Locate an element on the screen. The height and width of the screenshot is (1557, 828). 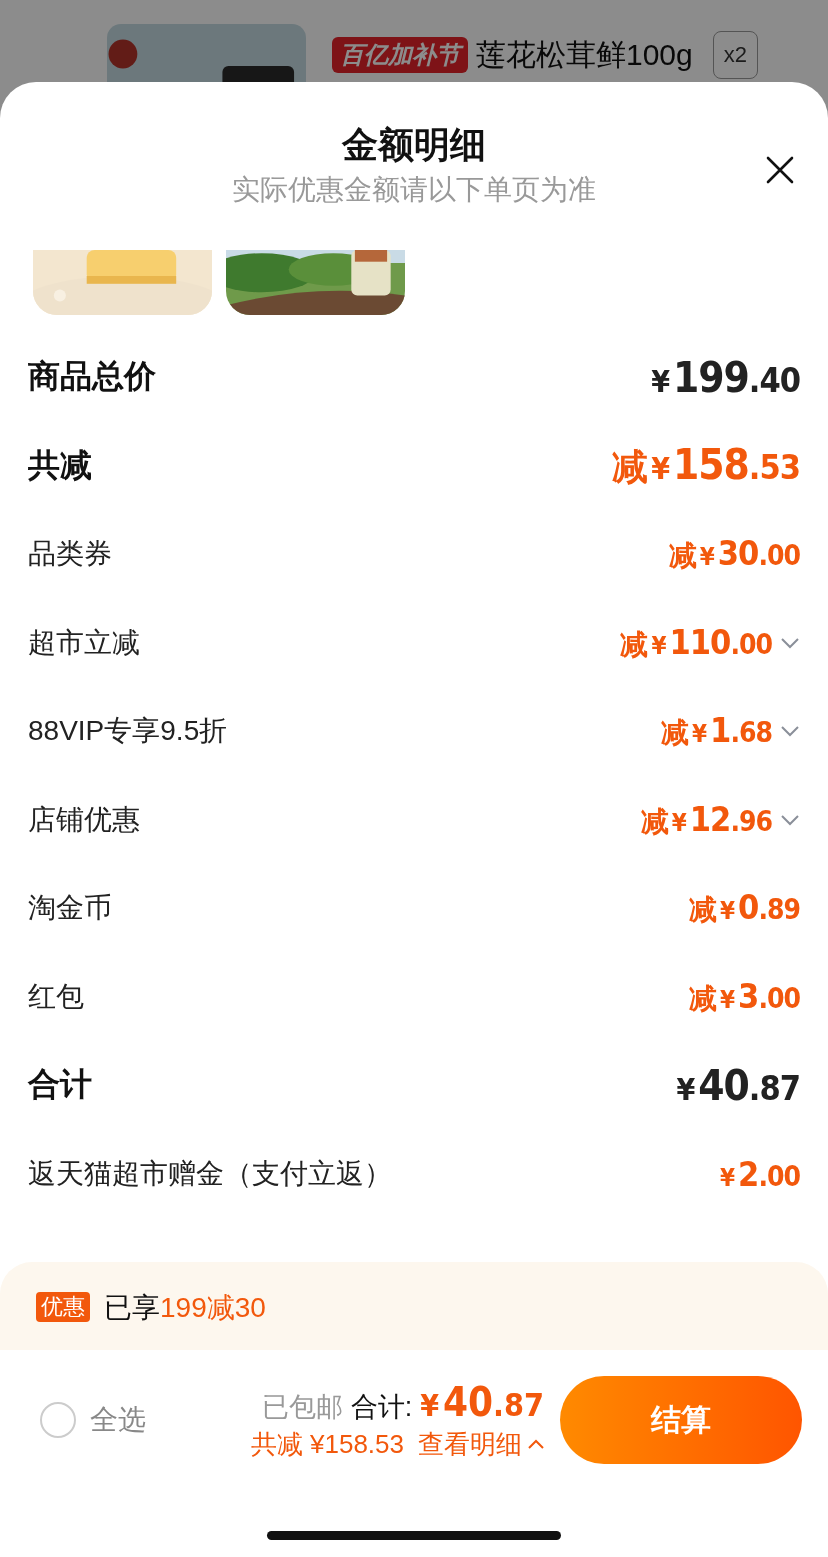
discount-label: 超市立减 is located at coordinates (84, 642).